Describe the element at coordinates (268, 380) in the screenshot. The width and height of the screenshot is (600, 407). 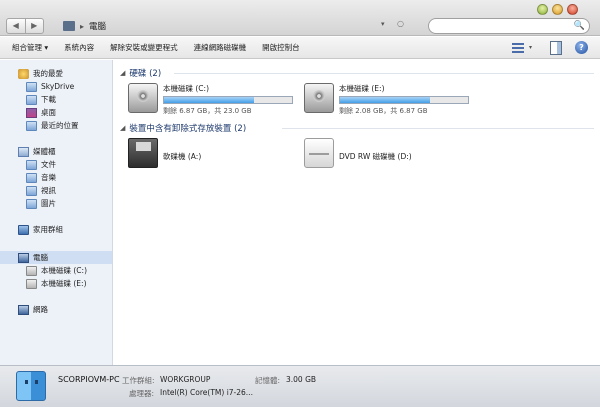
I see `memory-label: 記憶體:` at that location.